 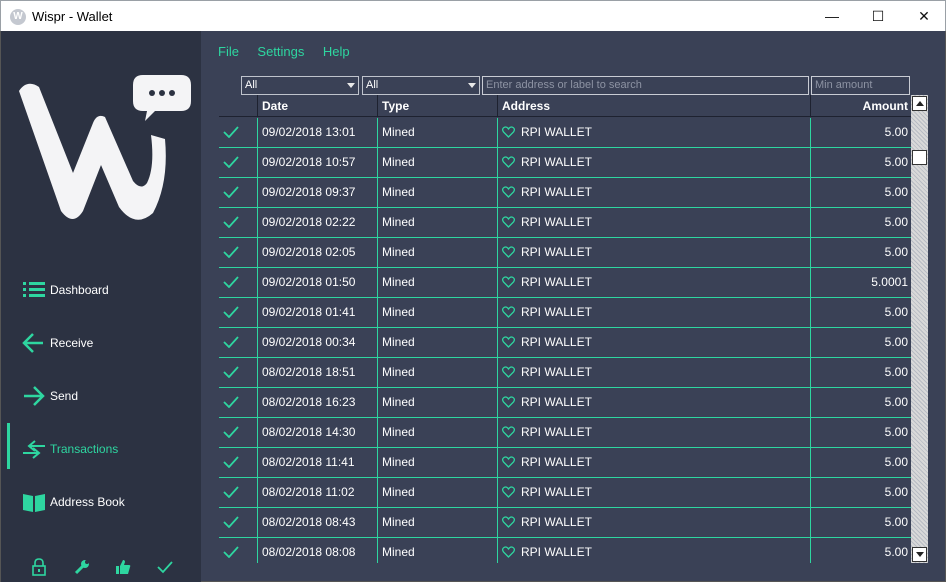 I want to click on menu-settings: Settings, so click(x=280, y=51).